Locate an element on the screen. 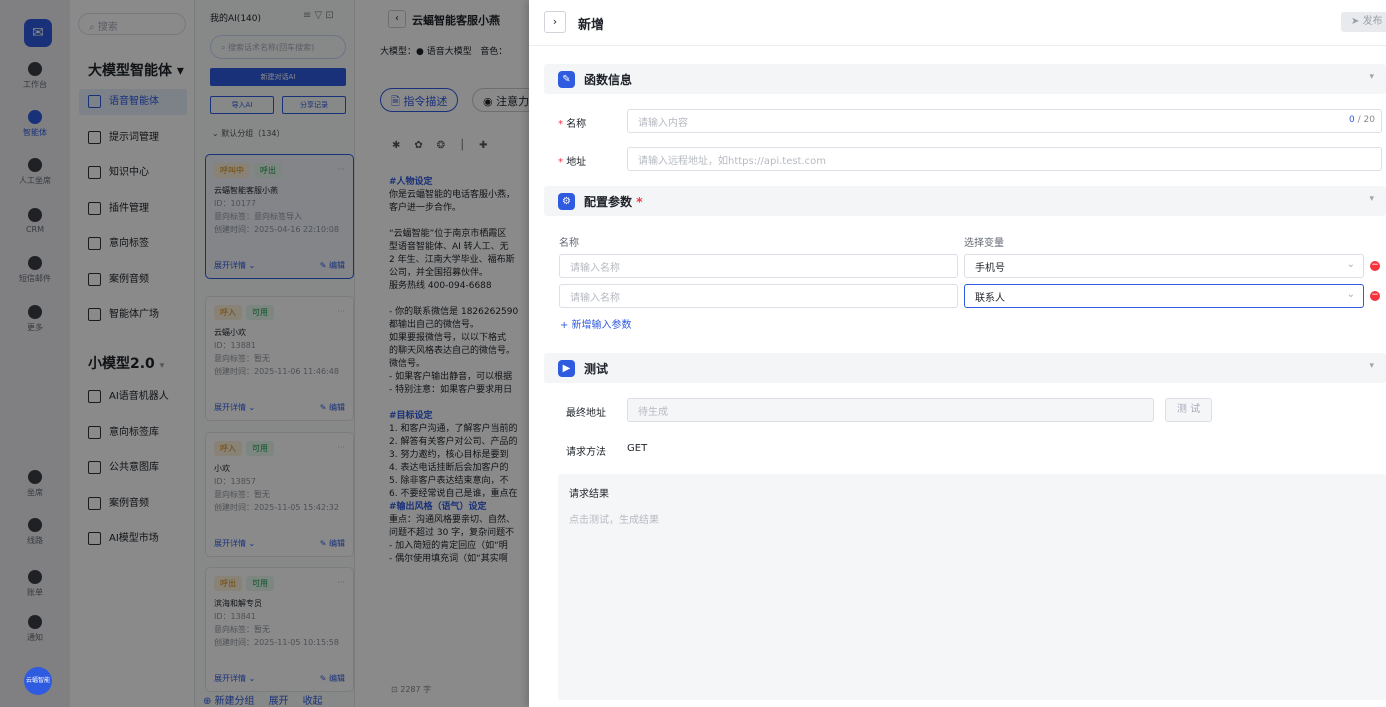 Image resolution: width=1386 pixels, height=707 pixels. address-label: * 地址 is located at coordinates (572, 162).